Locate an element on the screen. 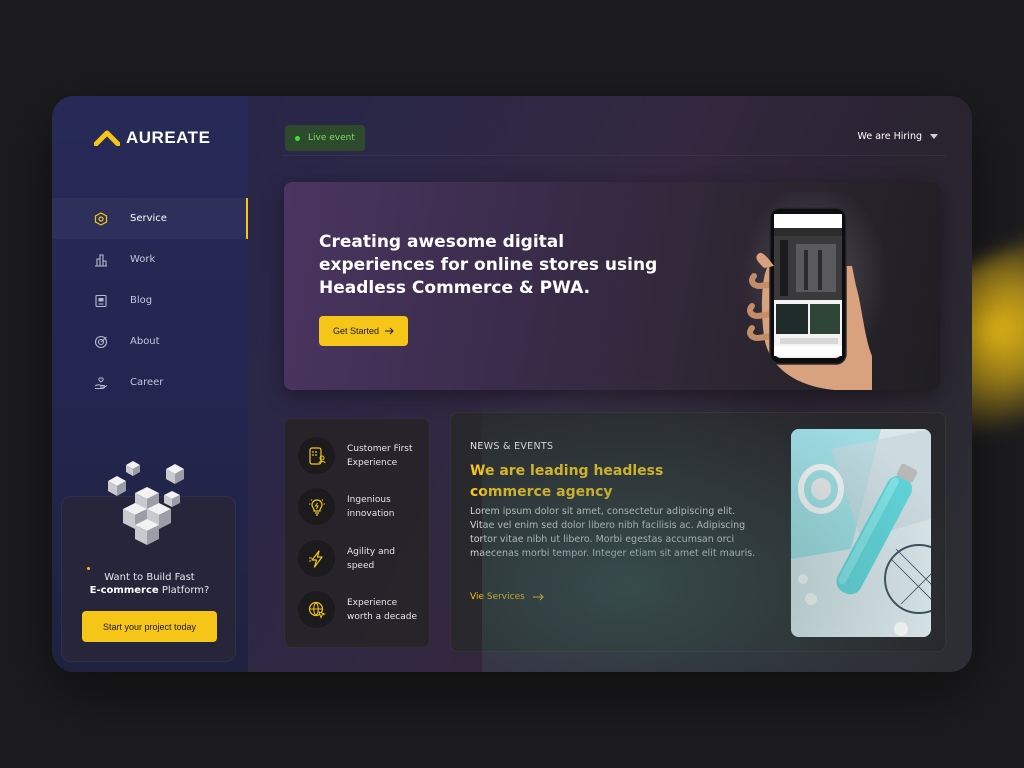 The height and width of the screenshot is (768, 1024). sidebar-item-about: About is located at coordinates (150, 341).